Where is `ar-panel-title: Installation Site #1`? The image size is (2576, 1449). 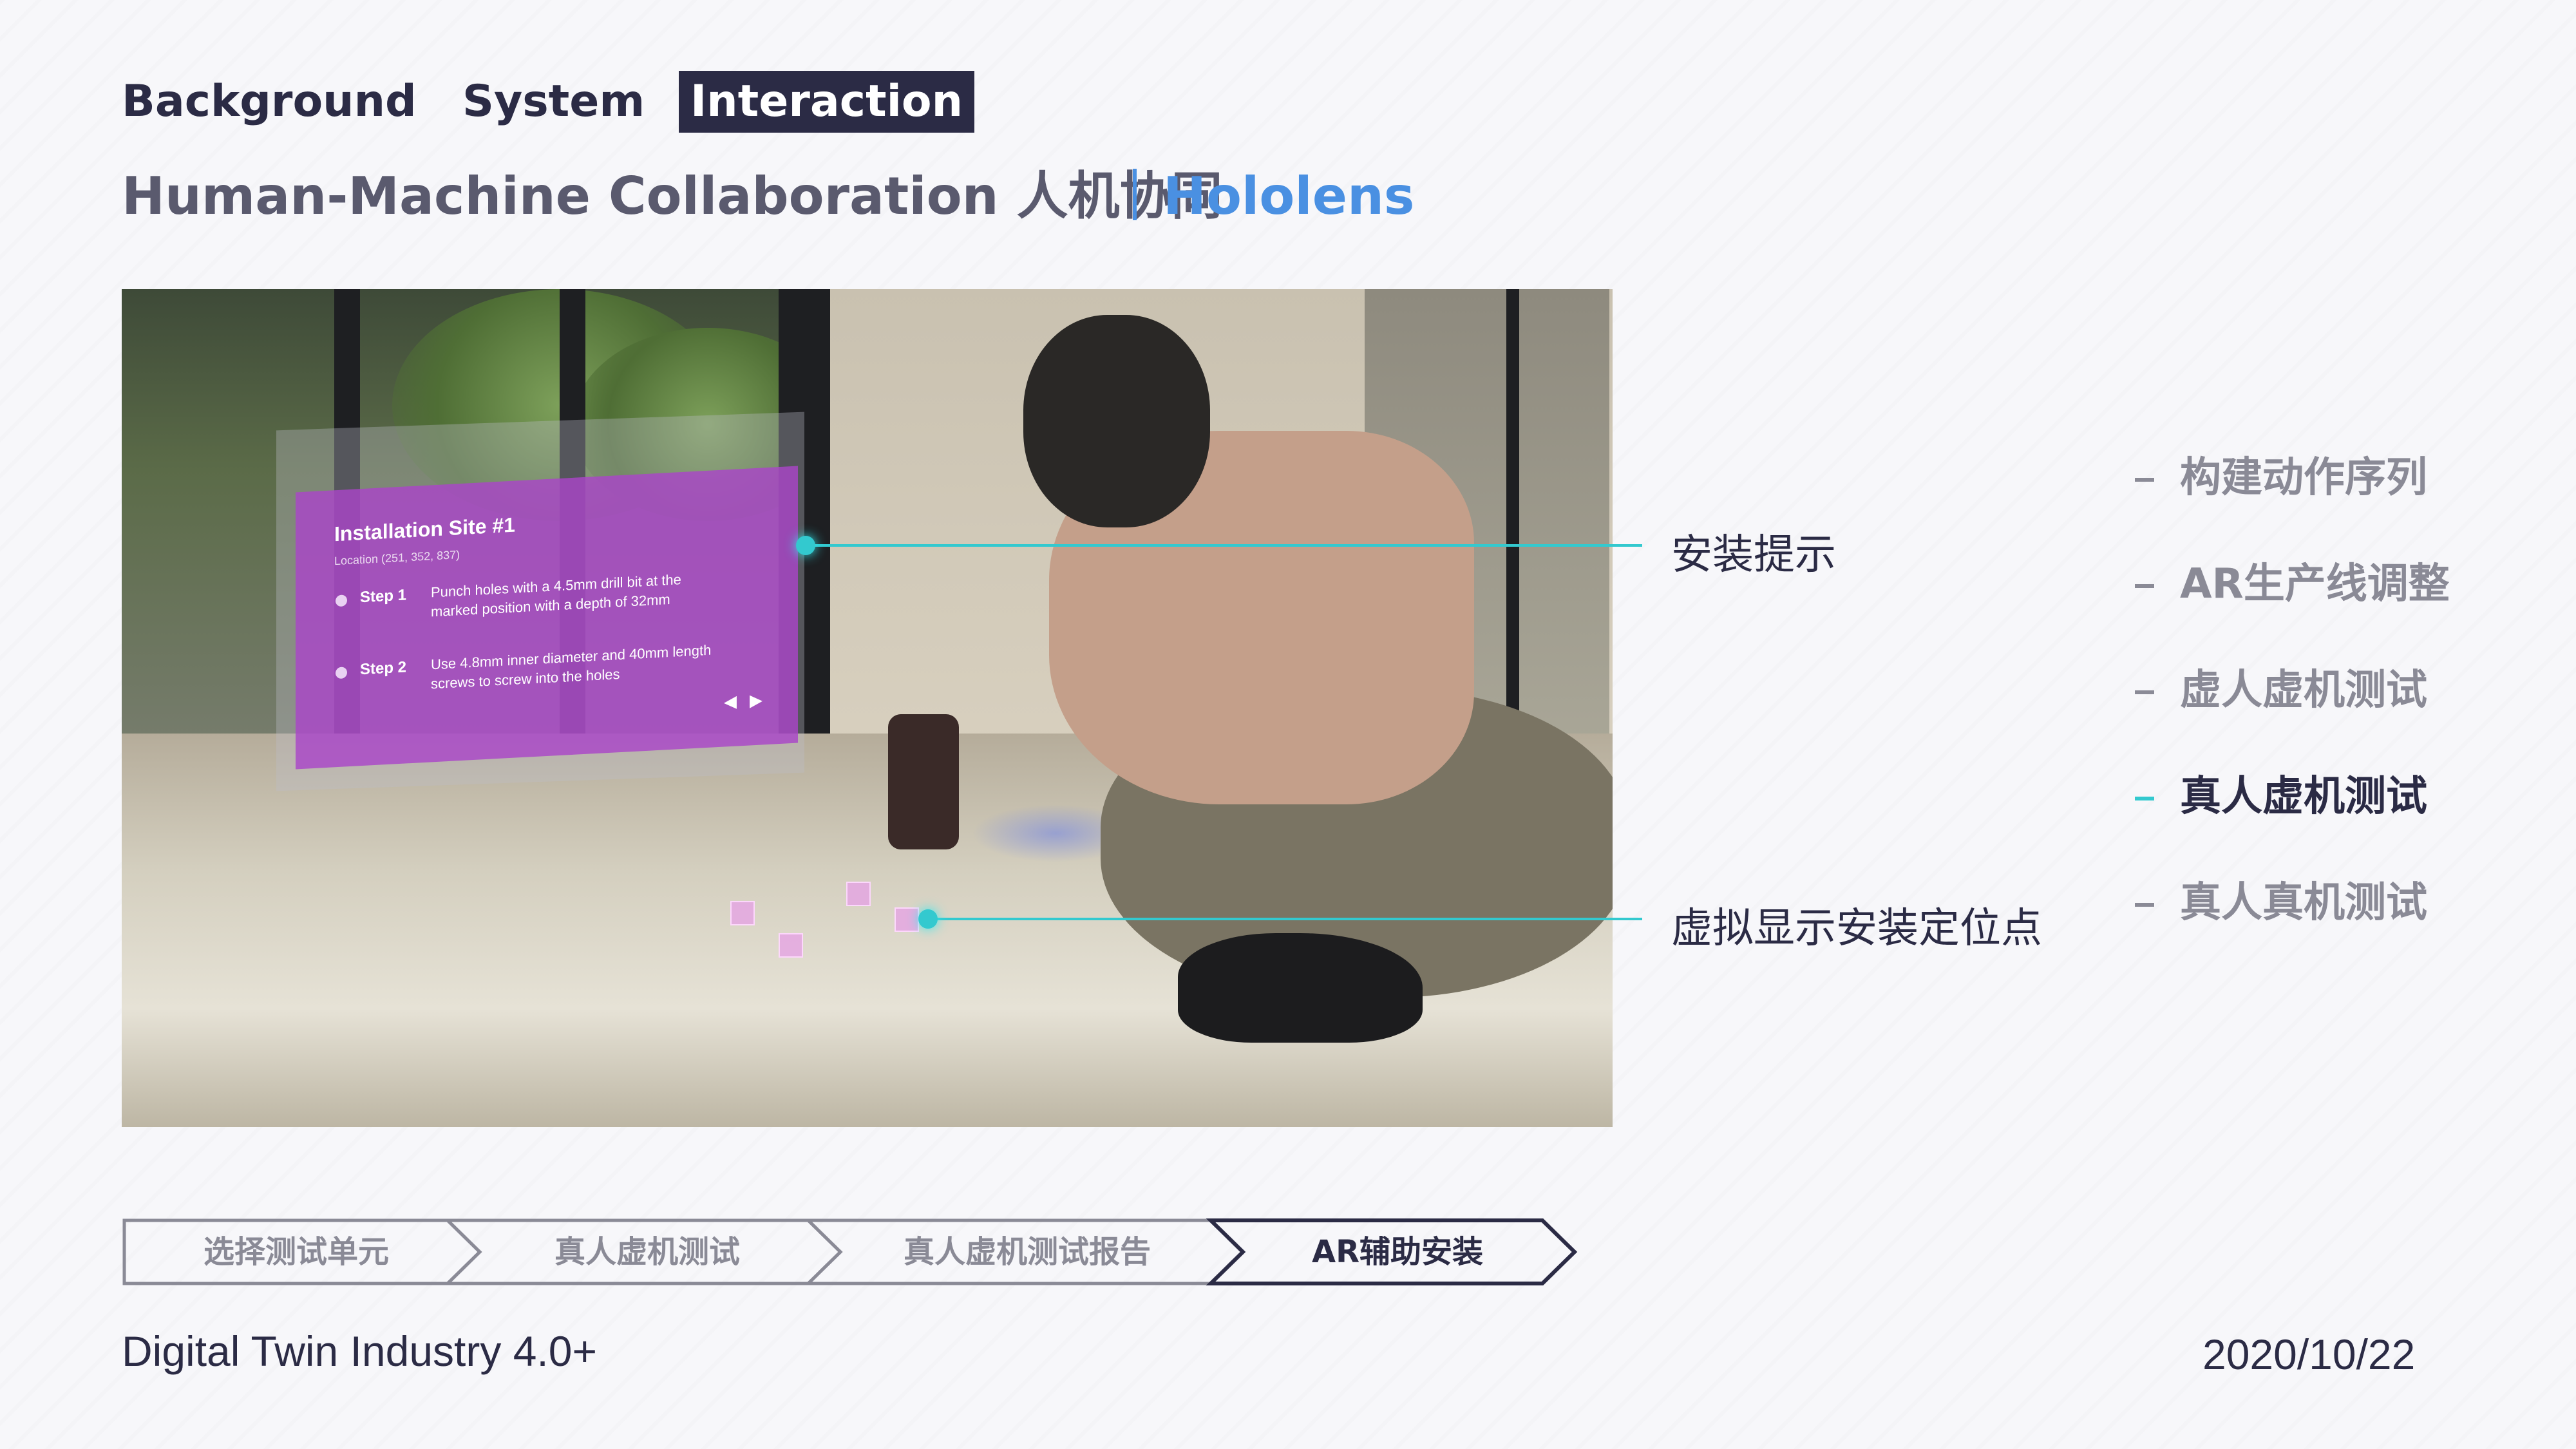
ar-panel-title: Installation Site #1 is located at coordinates (425, 529).